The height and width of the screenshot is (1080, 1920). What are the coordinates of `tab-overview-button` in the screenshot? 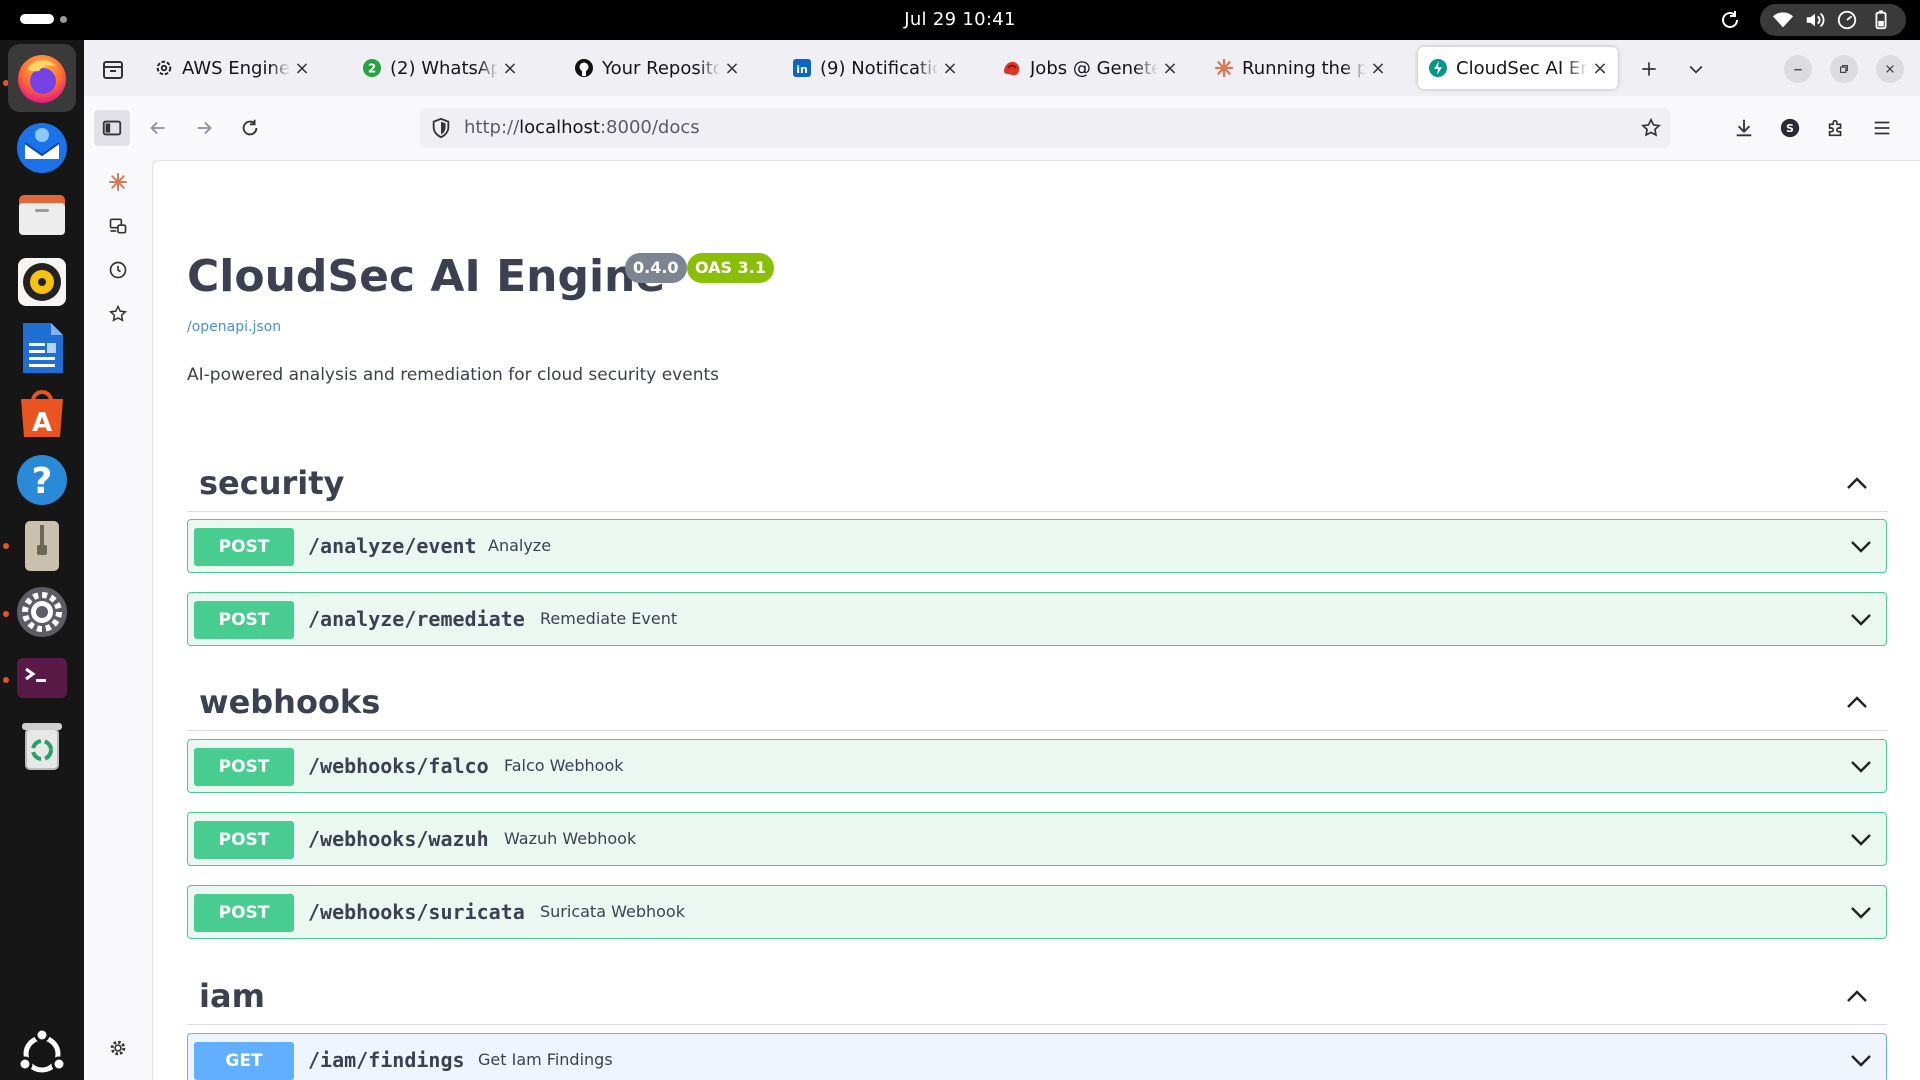 It's located at (113, 69).